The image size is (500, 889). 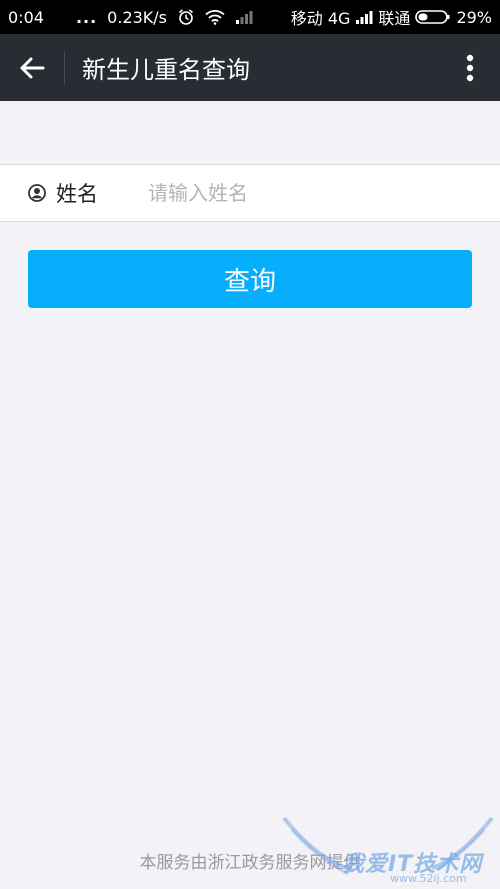 I want to click on status-speed: 0.23K/s, so click(x=137, y=17).